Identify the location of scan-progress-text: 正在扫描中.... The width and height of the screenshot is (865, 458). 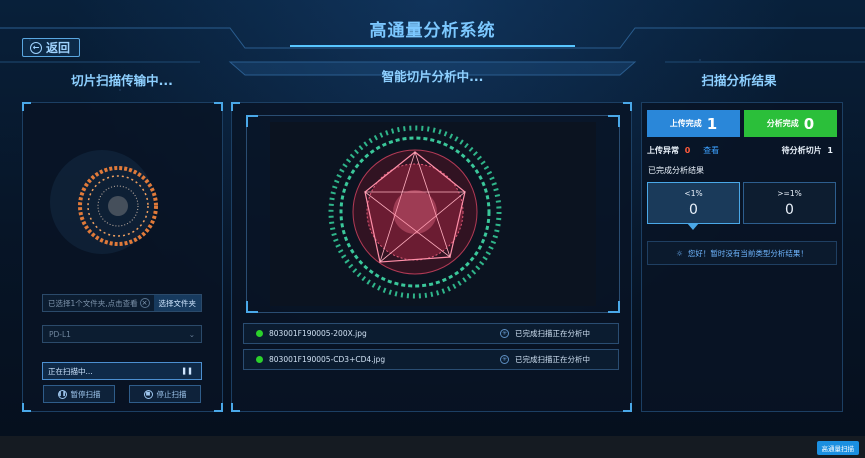
(70, 371).